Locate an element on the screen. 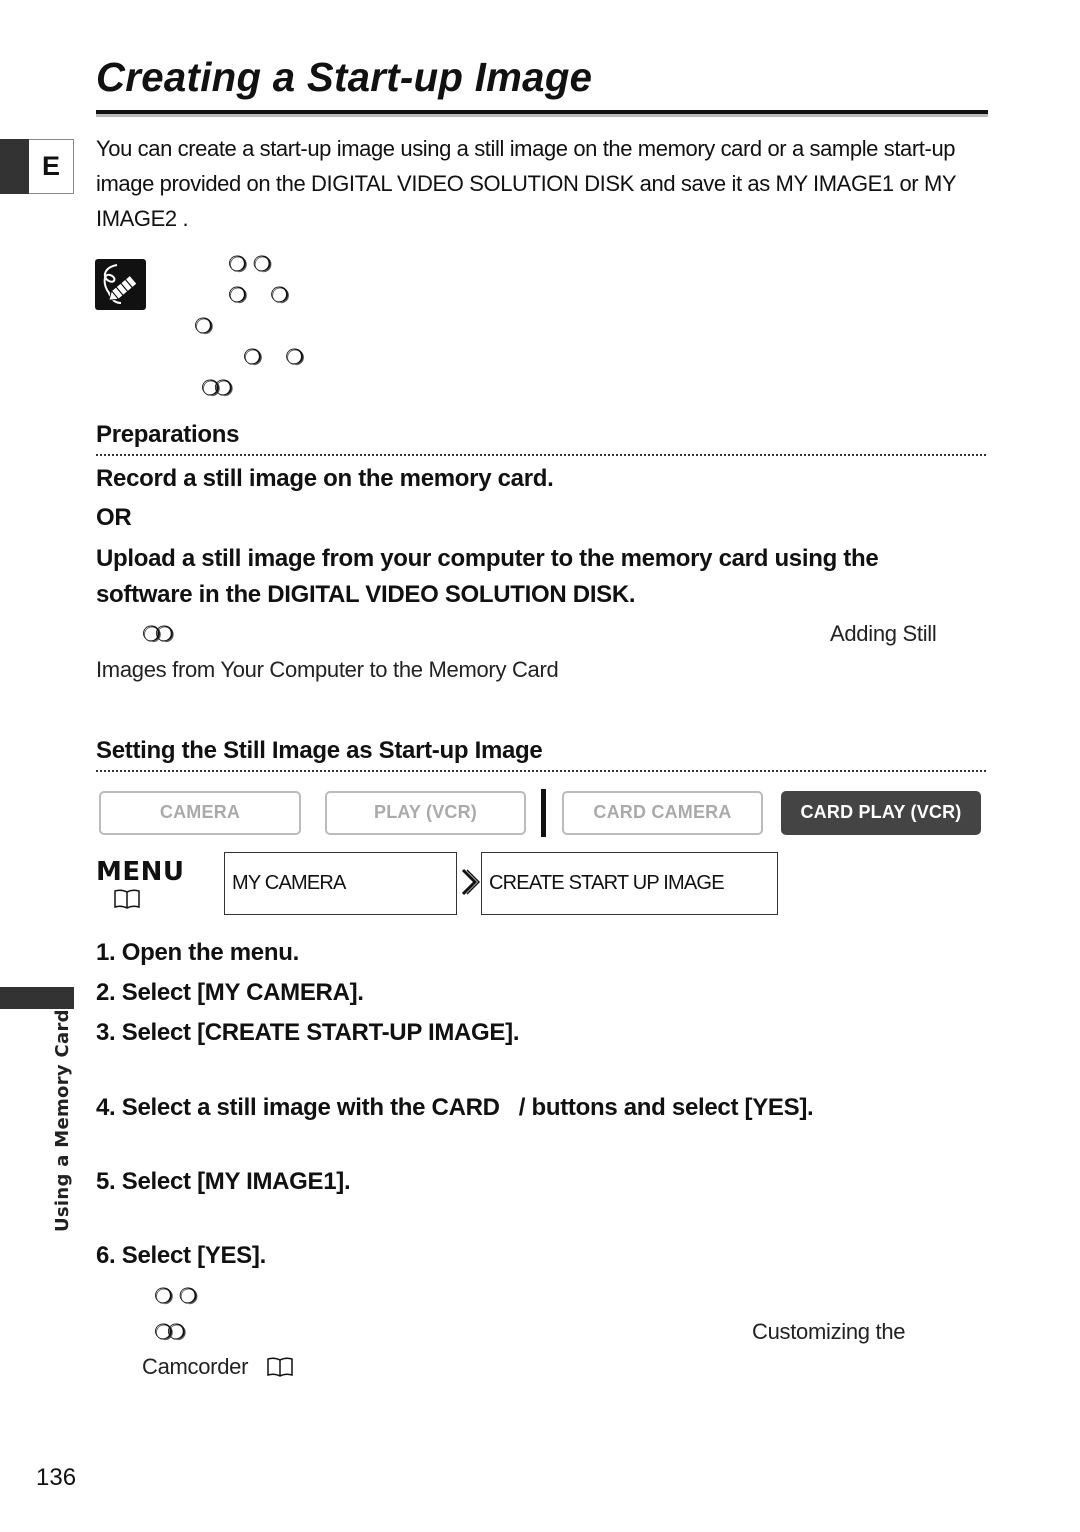  mode-card-camera: CARD CAMERA is located at coordinates (662, 813).